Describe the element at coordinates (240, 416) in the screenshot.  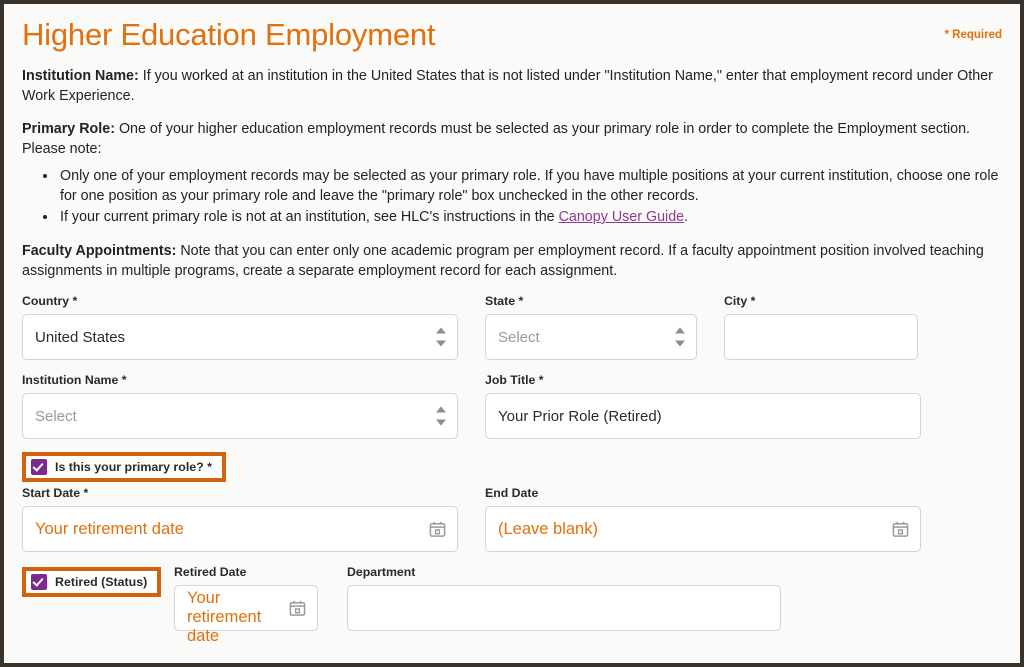
I see `institution-name-select: Select` at that location.